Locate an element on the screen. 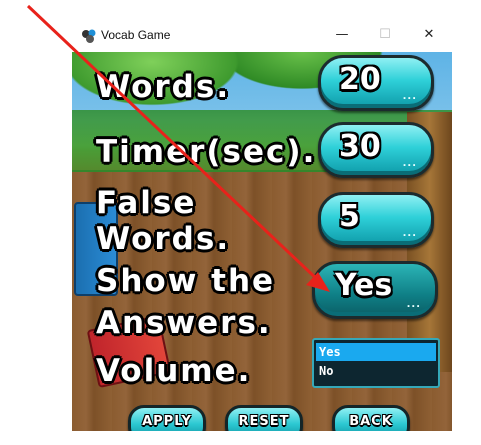 This screenshot has width=481, height=445. words-count-value: 20 is located at coordinates (360, 79).